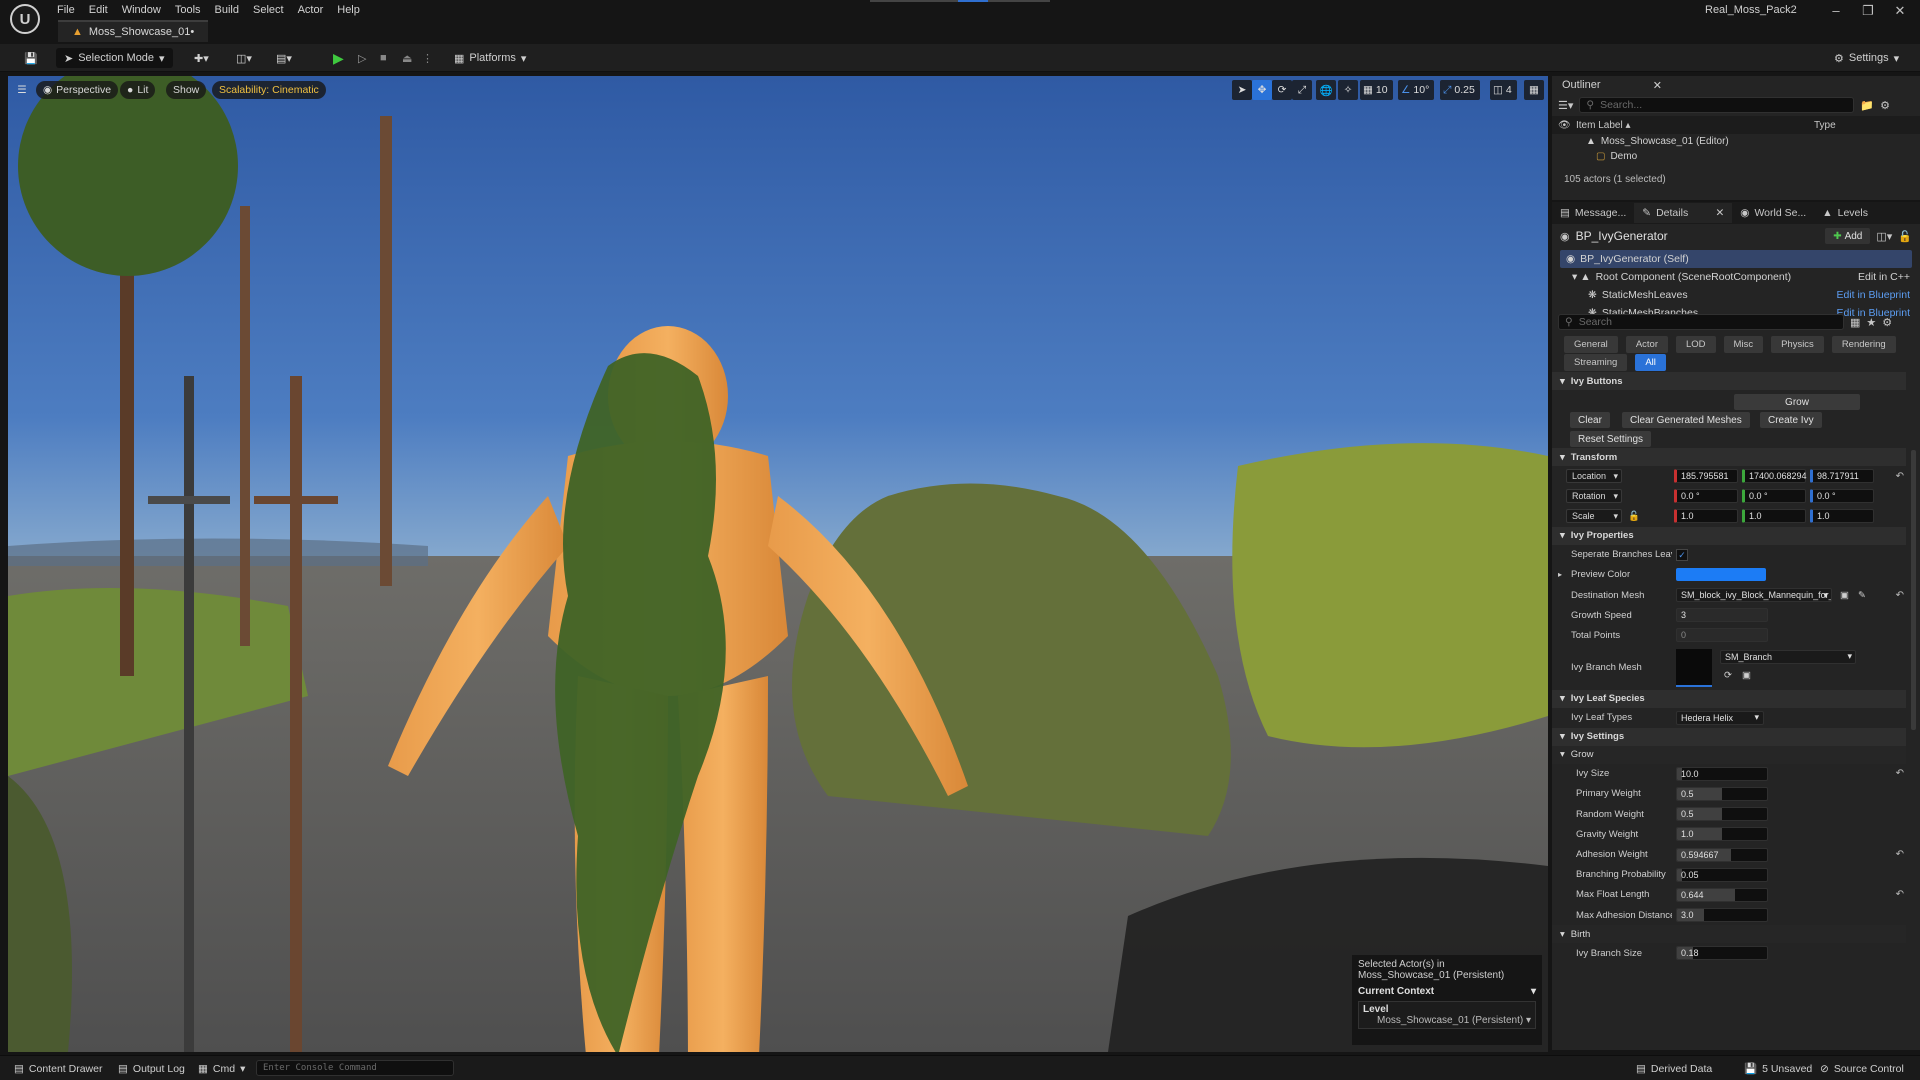  What do you see at coordinates (58, 1068) in the screenshot?
I see `content-drawer-button: ▤ Content Drawer` at bounding box center [58, 1068].